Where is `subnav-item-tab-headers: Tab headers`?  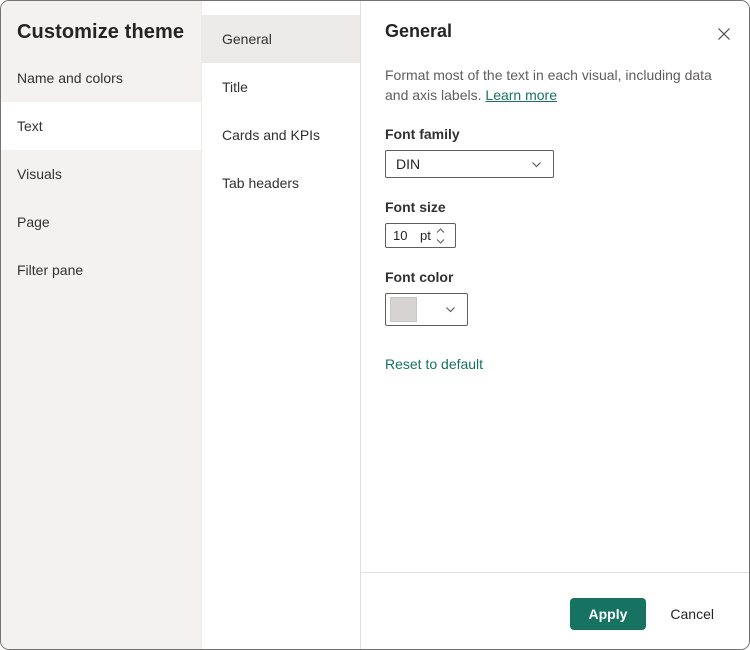 subnav-item-tab-headers: Tab headers is located at coordinates (281, 183).